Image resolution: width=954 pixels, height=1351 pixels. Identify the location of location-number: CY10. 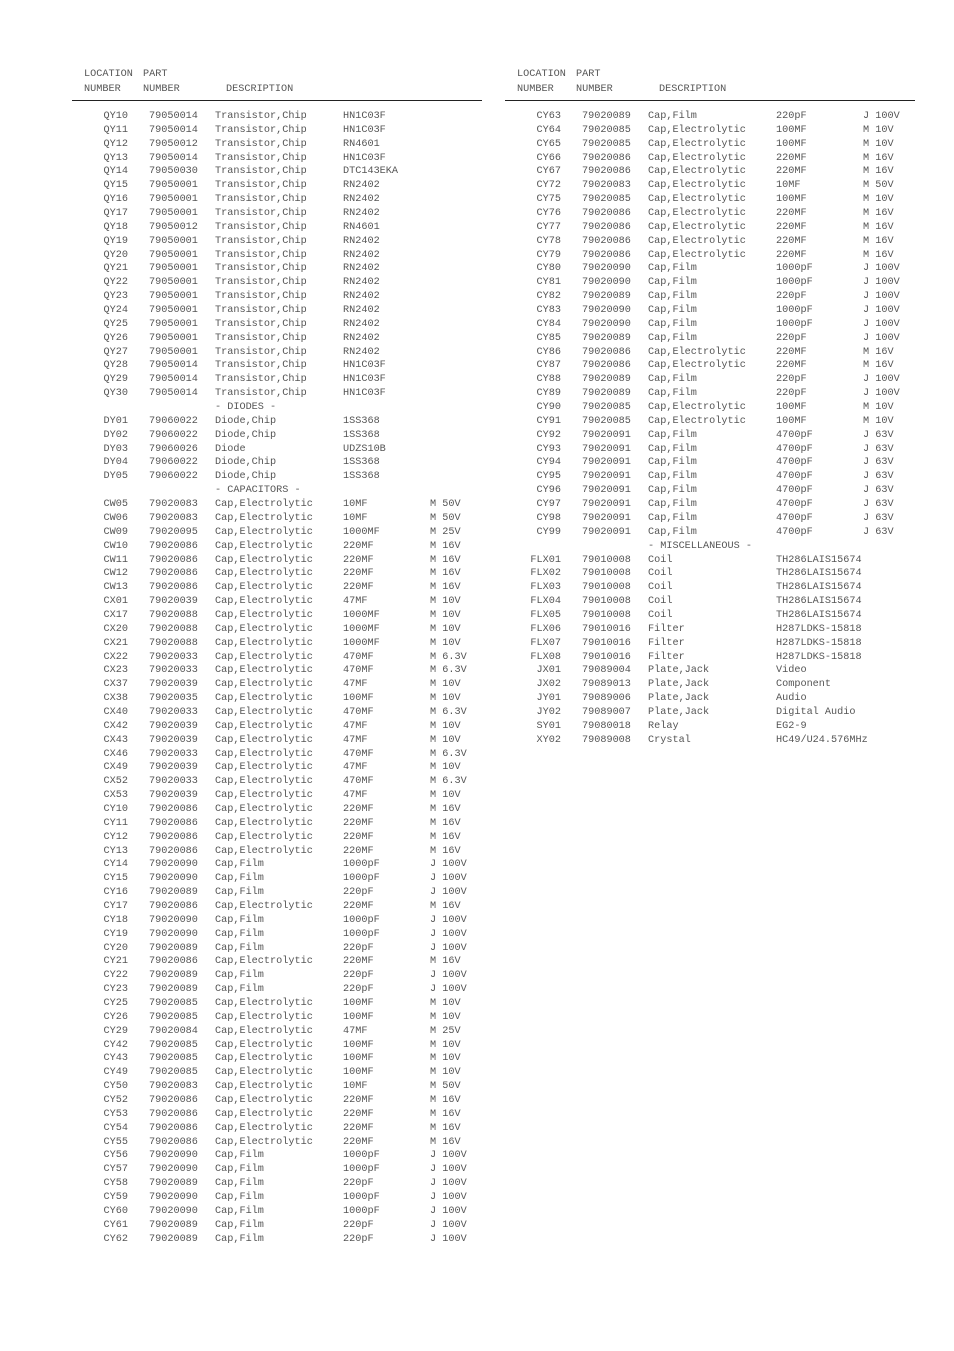
(115, 809).